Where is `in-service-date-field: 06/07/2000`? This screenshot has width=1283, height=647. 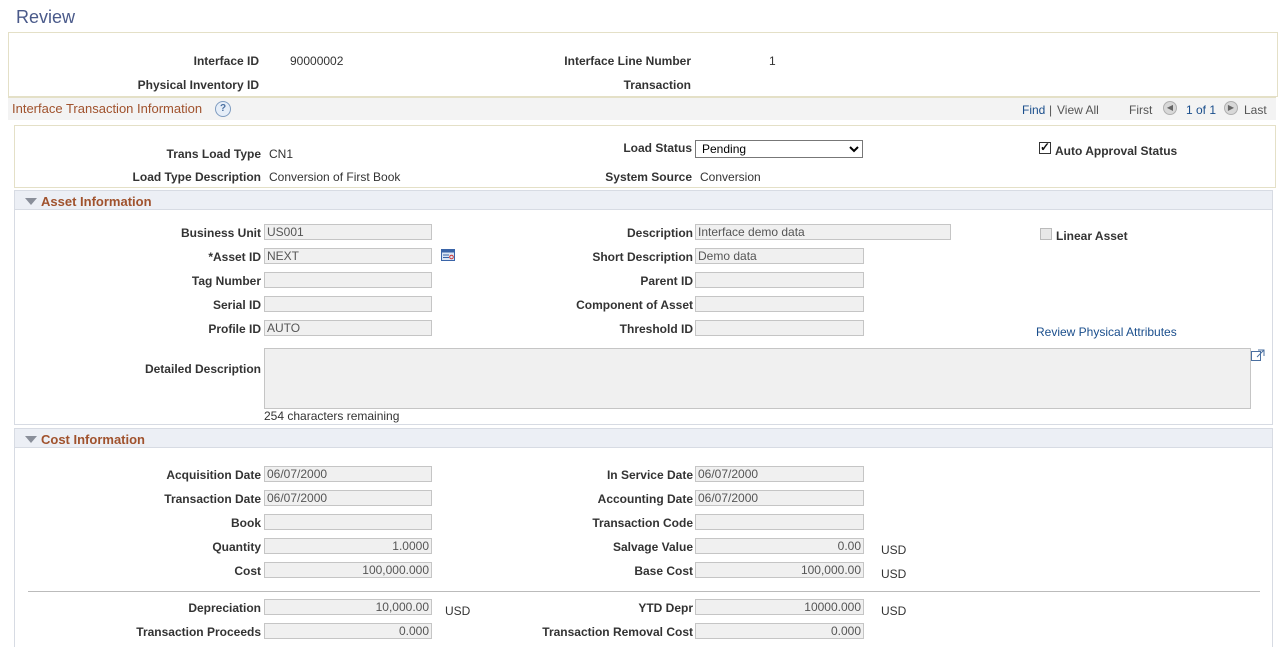 in-service-date-field: 06/07/2000 is located at coordinates (779, 474).